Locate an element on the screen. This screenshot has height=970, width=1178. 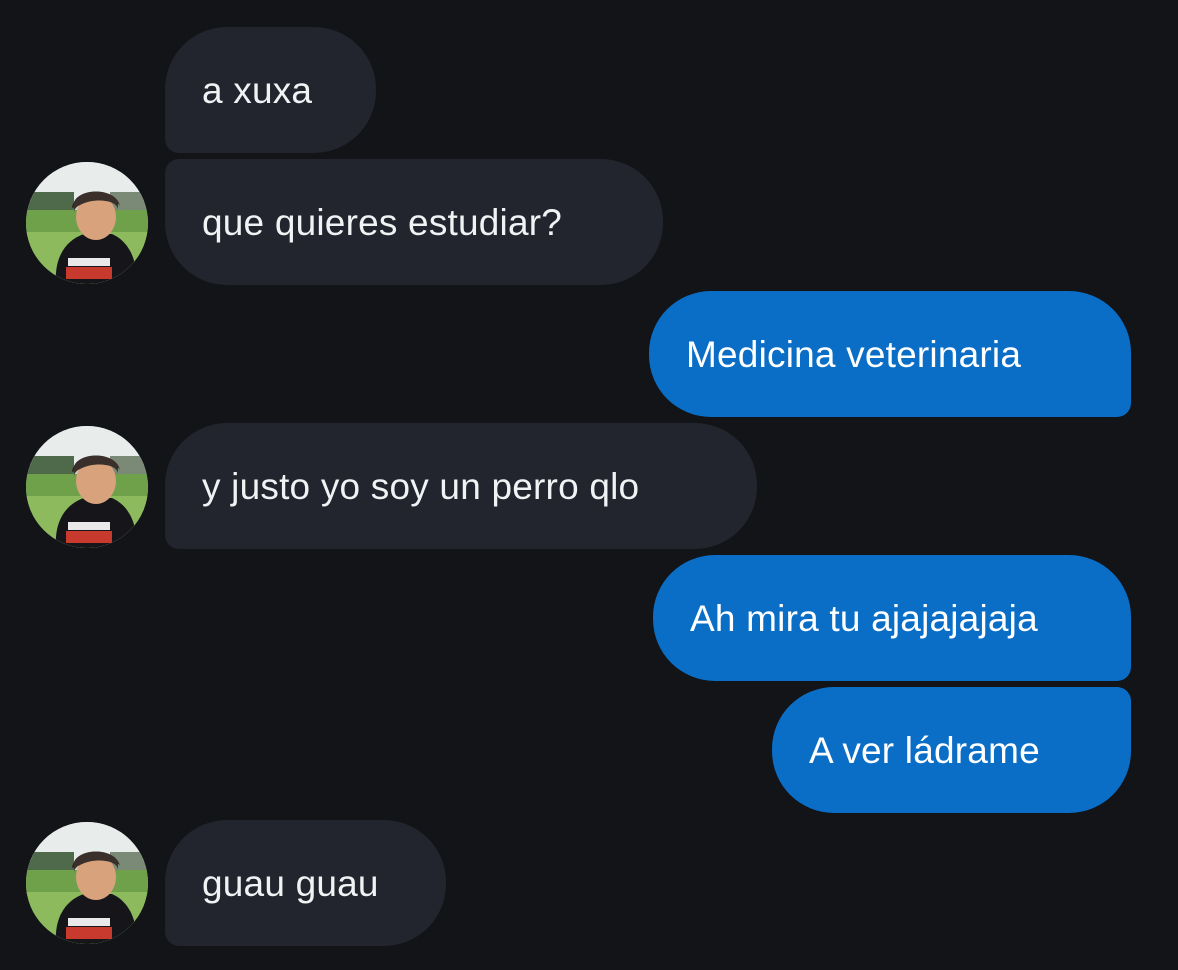
outgoing-message-bubble: A ver ládrame is located at coordinates (951, 750).